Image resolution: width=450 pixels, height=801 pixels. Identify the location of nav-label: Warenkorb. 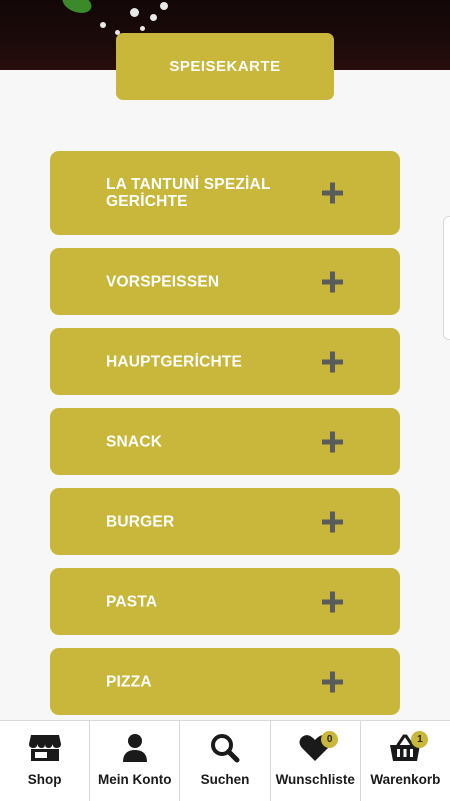
(405, 779).